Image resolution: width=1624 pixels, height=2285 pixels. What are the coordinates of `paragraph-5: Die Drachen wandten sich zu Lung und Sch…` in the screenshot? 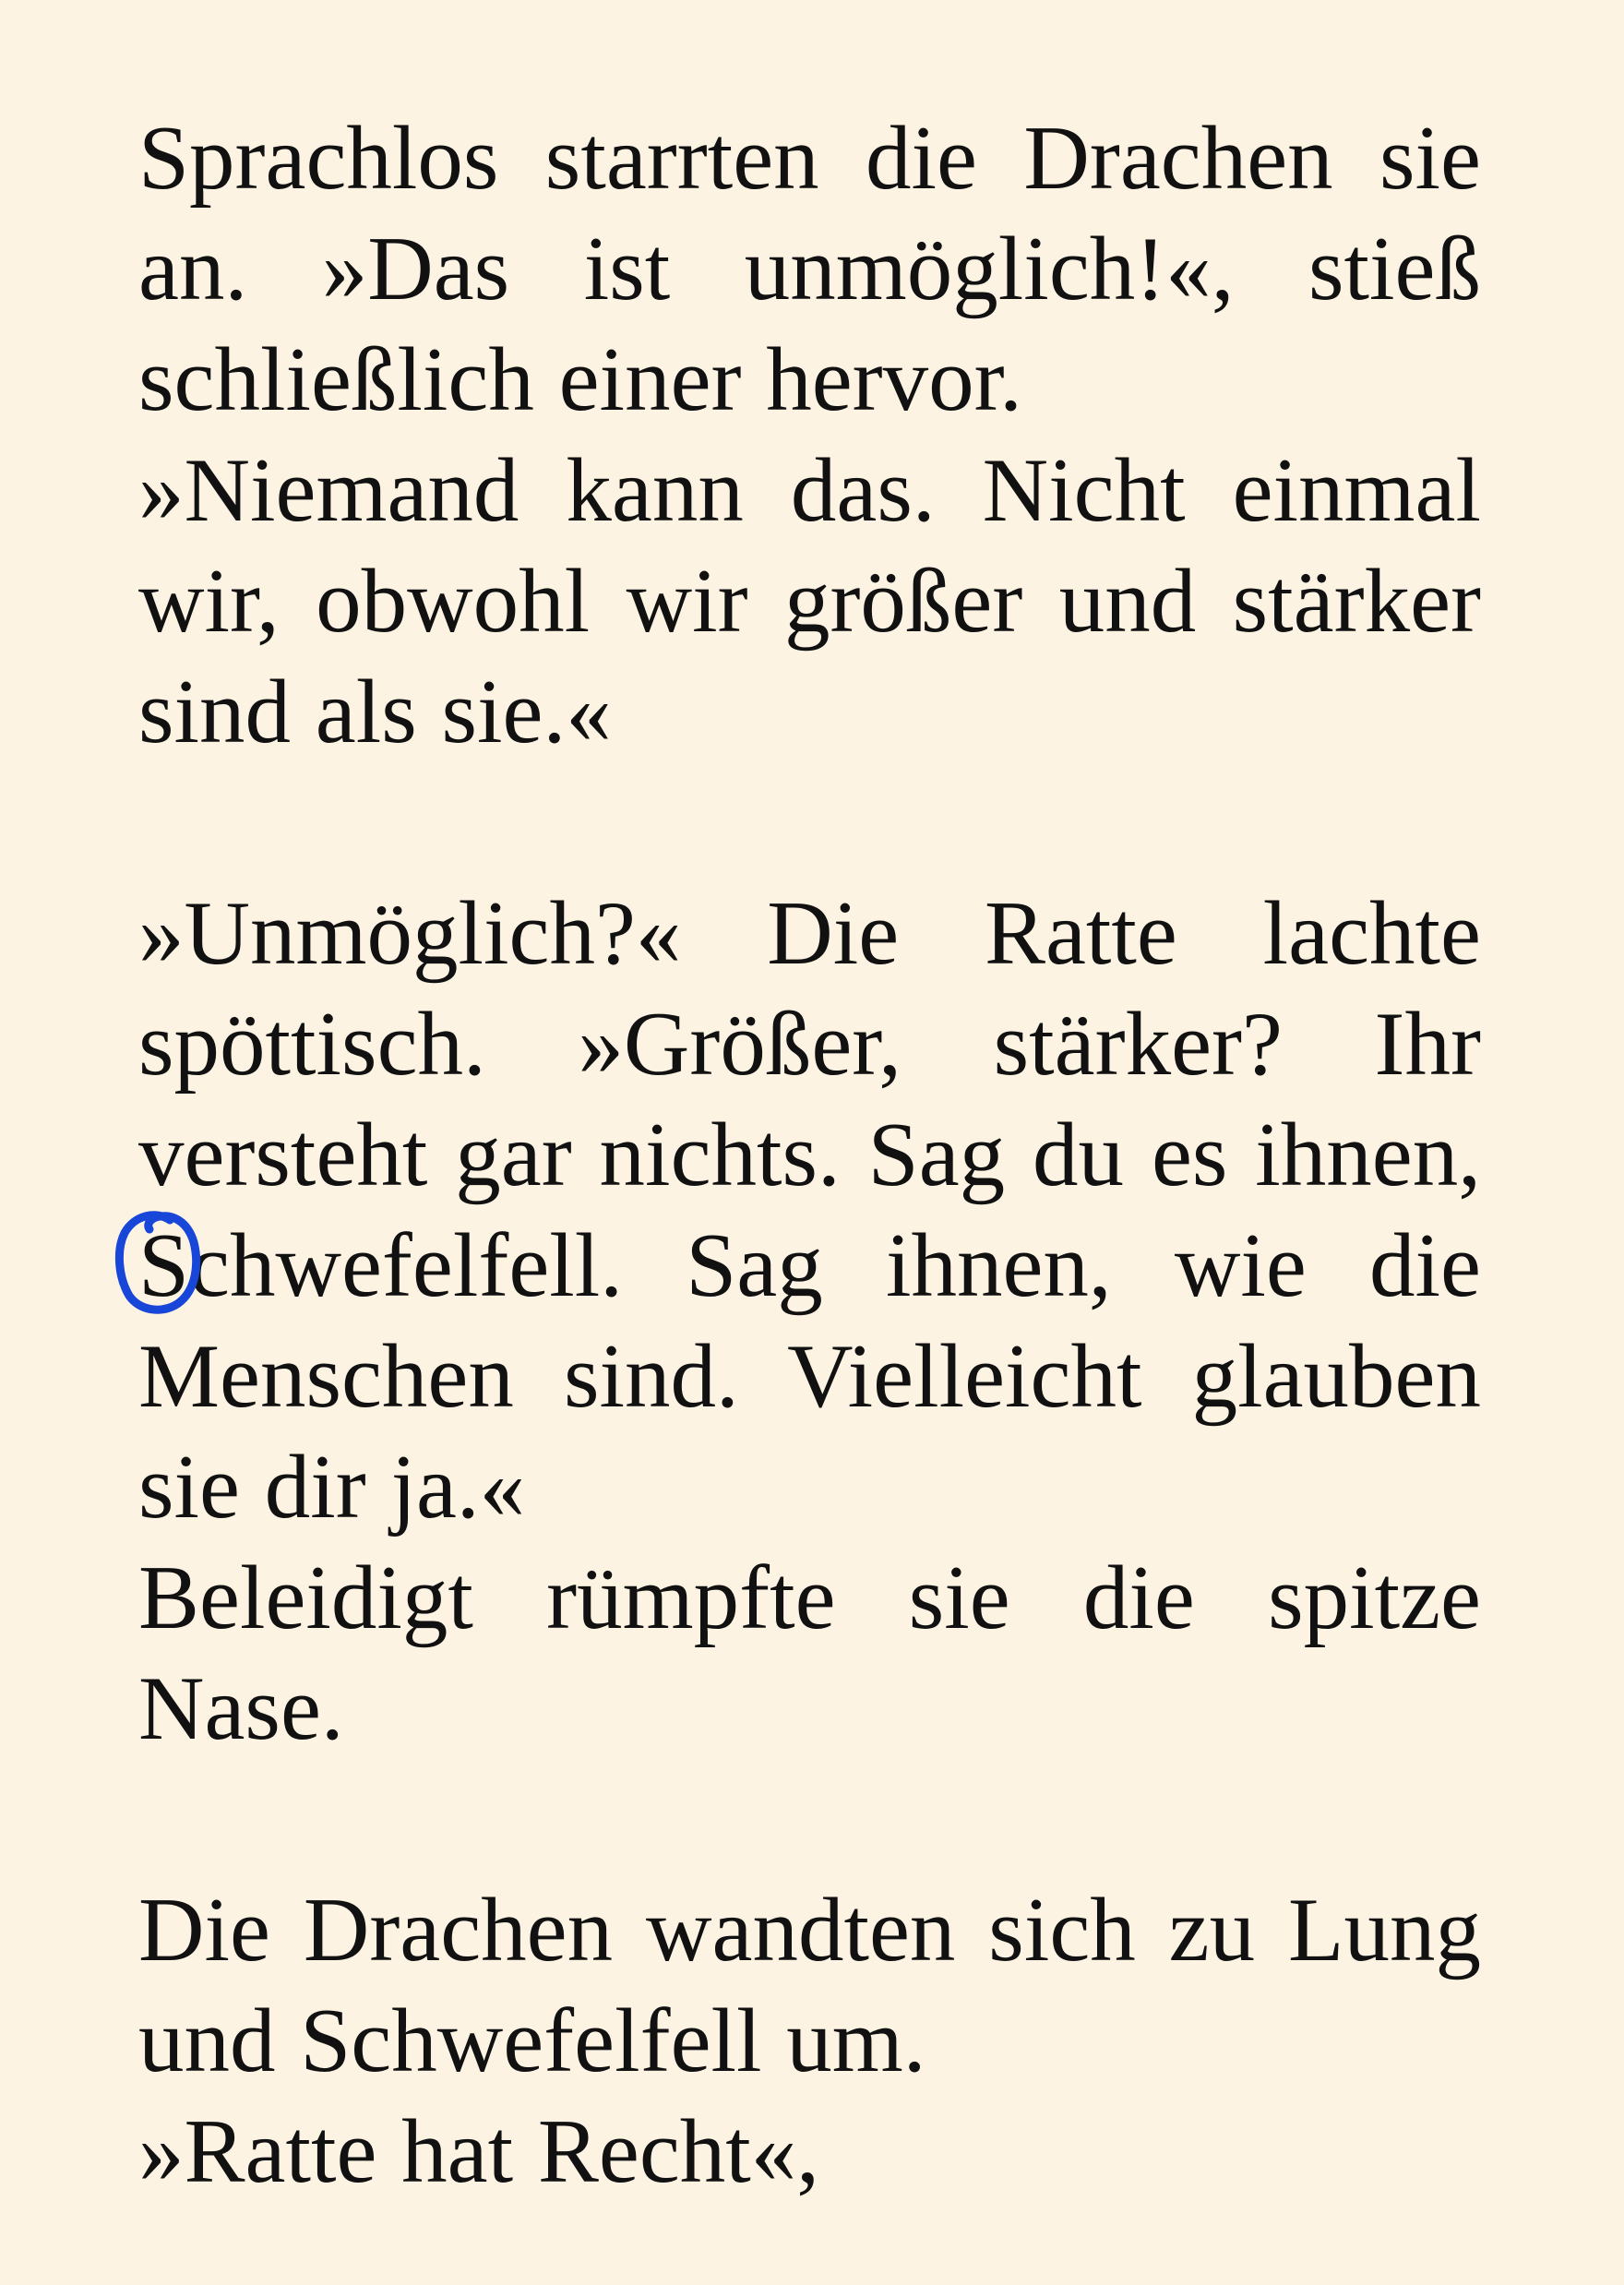 It's located at (809, 1985).